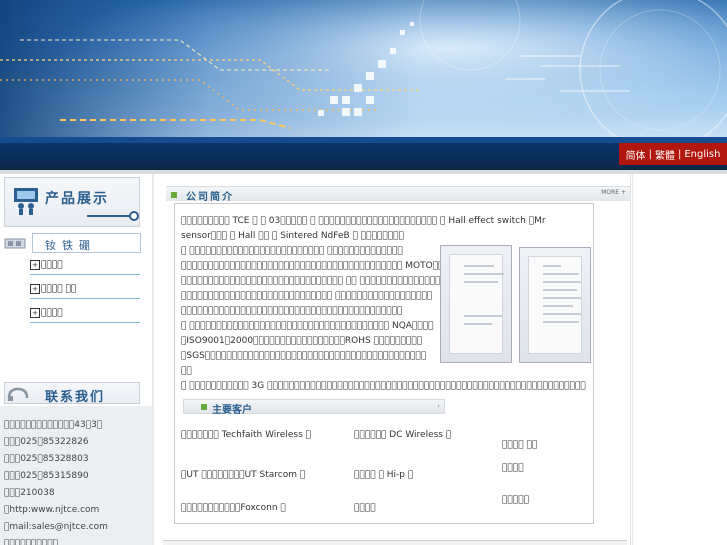 This screenshot has width=727, height=545. Describe the element at coordinates (53, 425) in the screenshot. I see `contact-address:              43 3 ` at that location.